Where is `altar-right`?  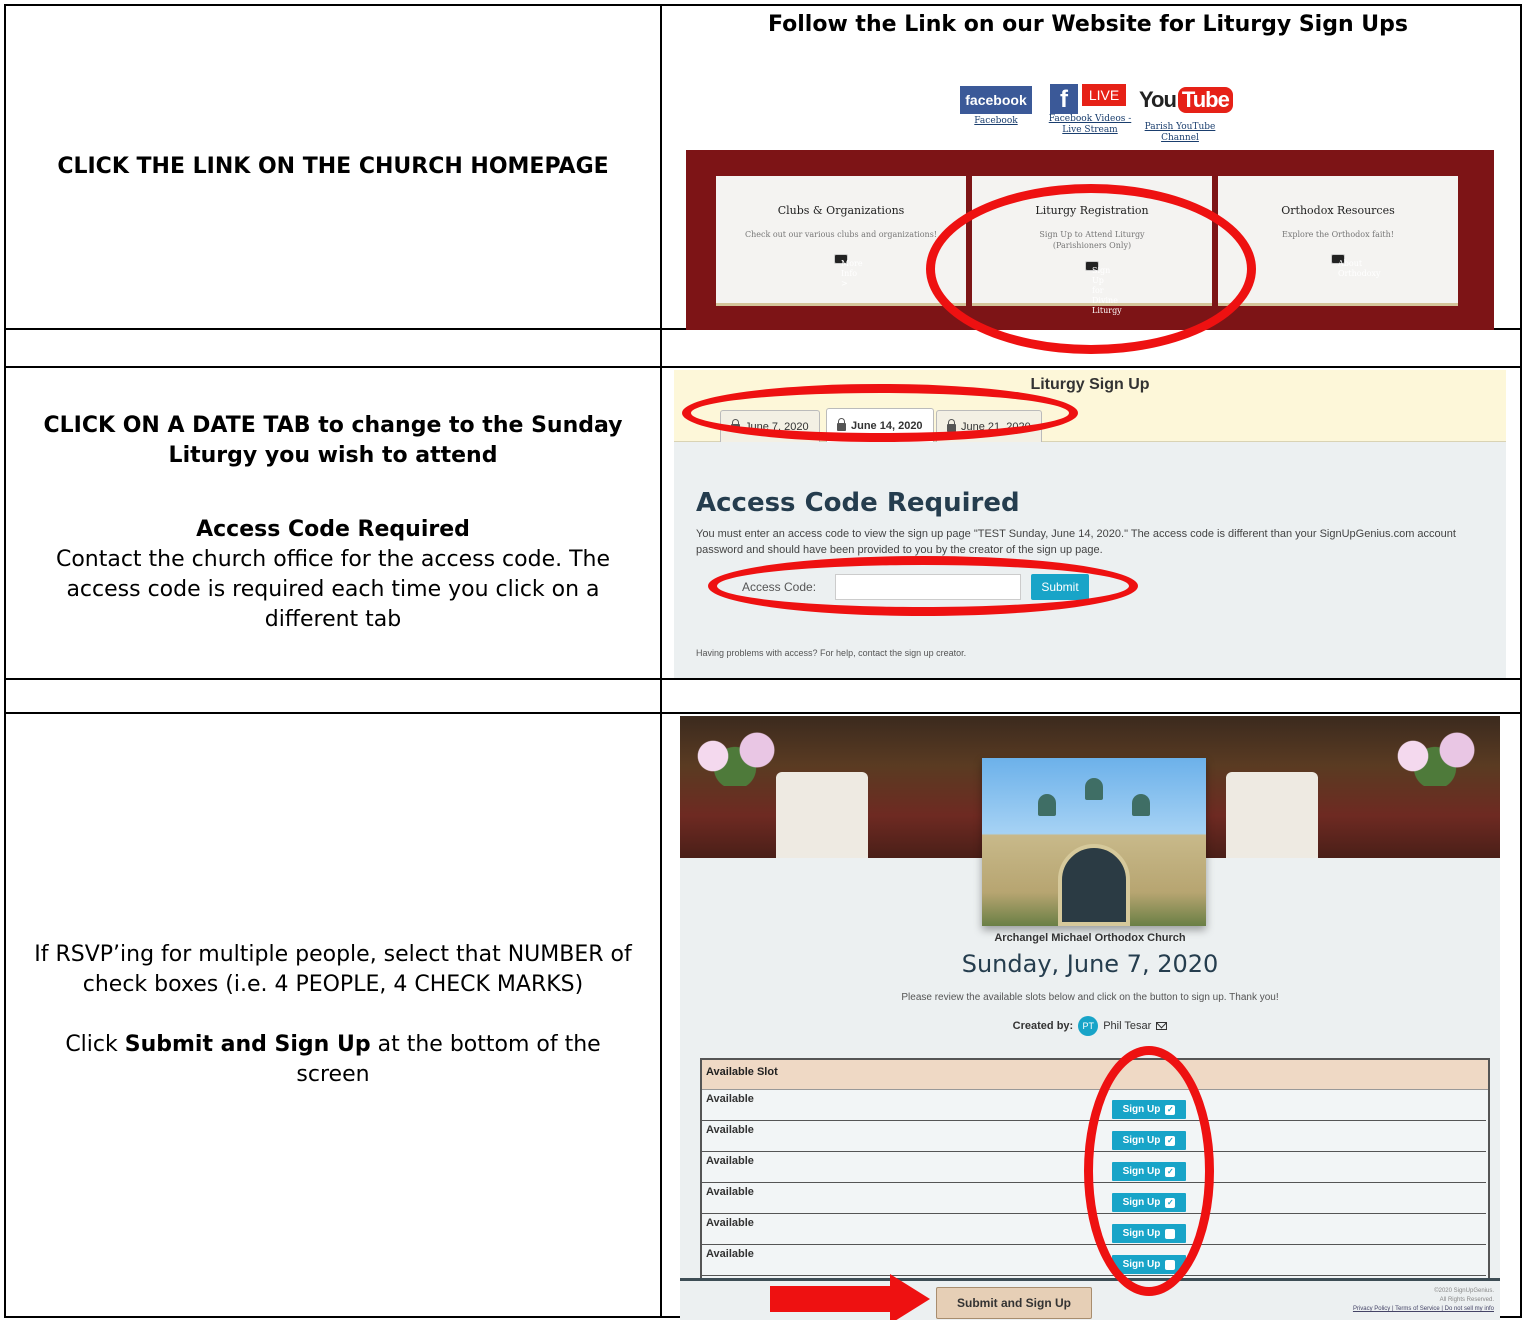
altar-right is located at coordinates (1272, 815).